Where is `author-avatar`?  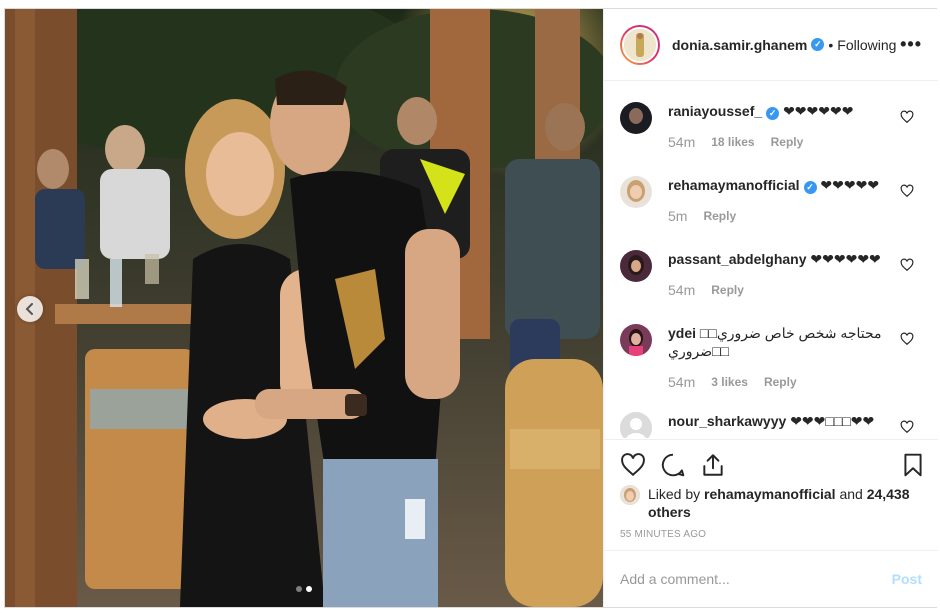 author-avatar is located at coordinates (640, 44).